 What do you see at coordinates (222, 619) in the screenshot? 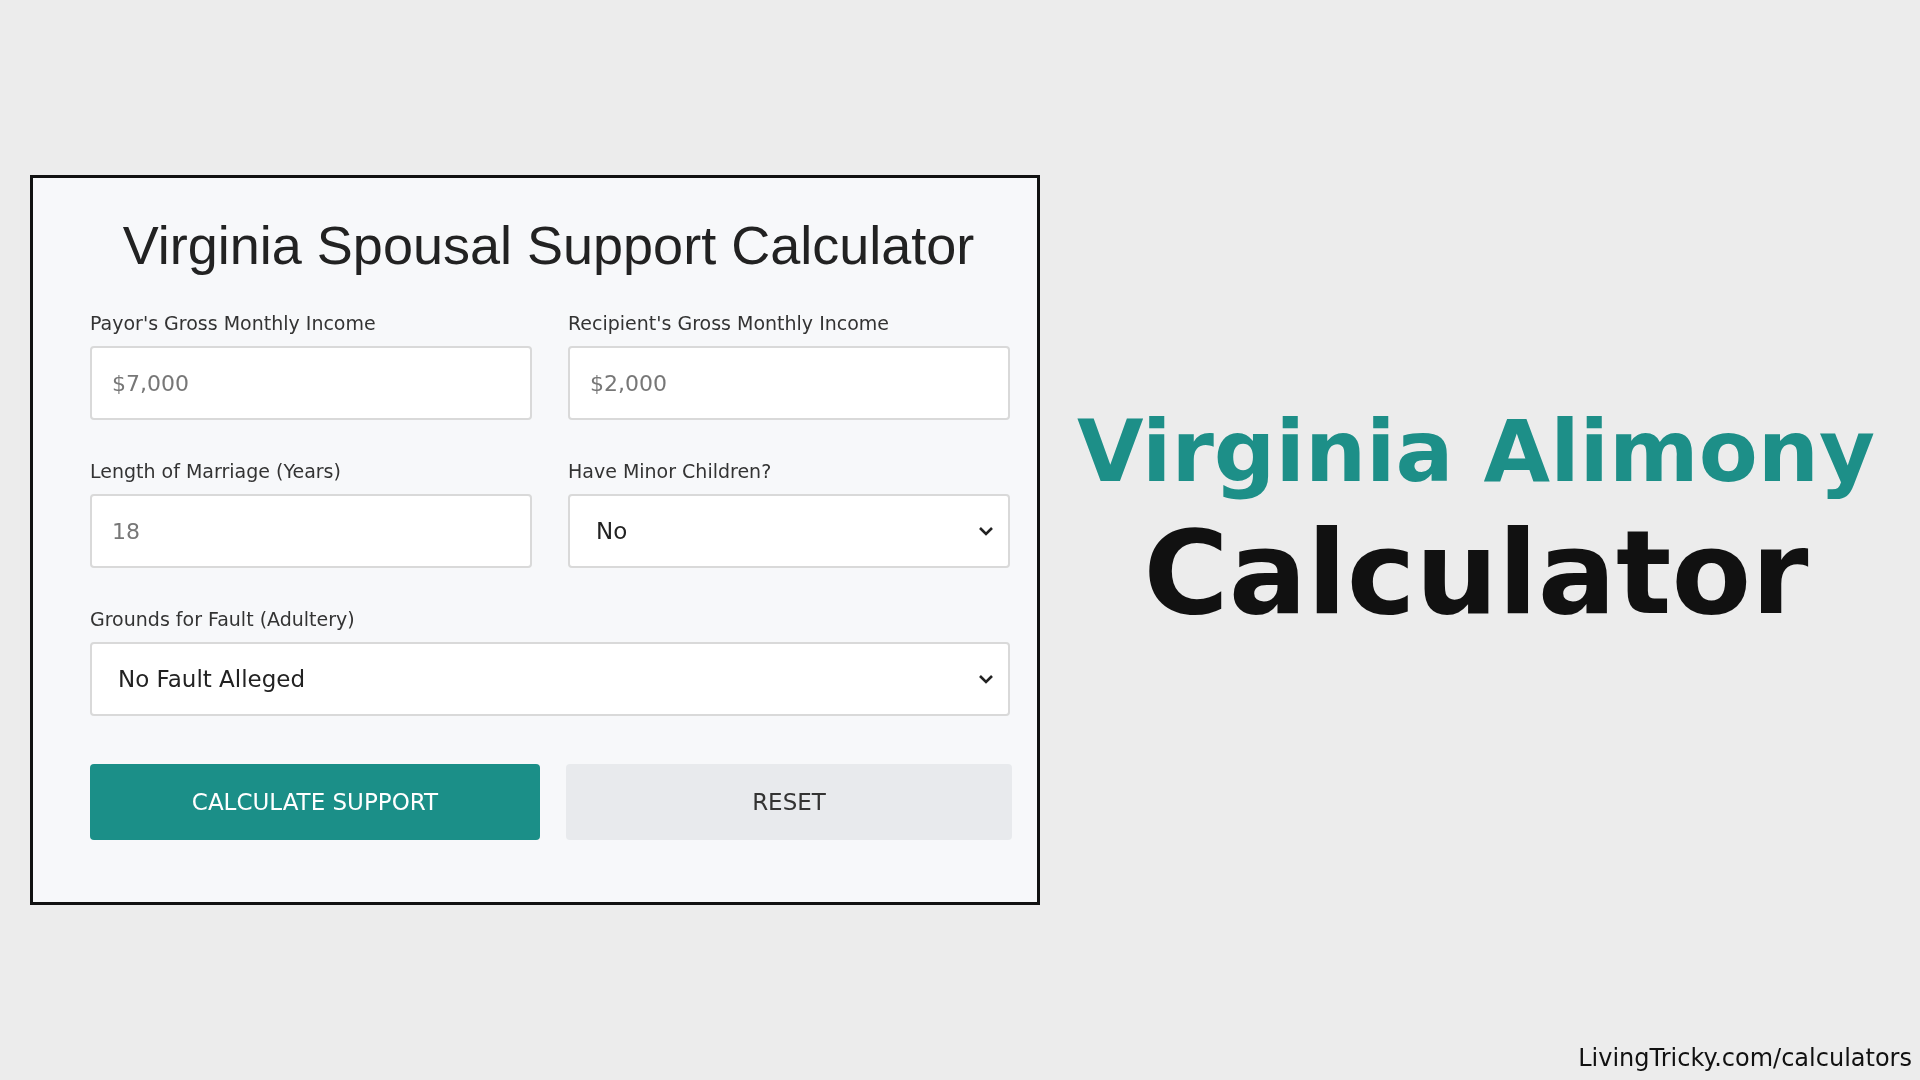
I see `field-label: Grounds for Fault (Adultery)` at bounding box center [222, 619].